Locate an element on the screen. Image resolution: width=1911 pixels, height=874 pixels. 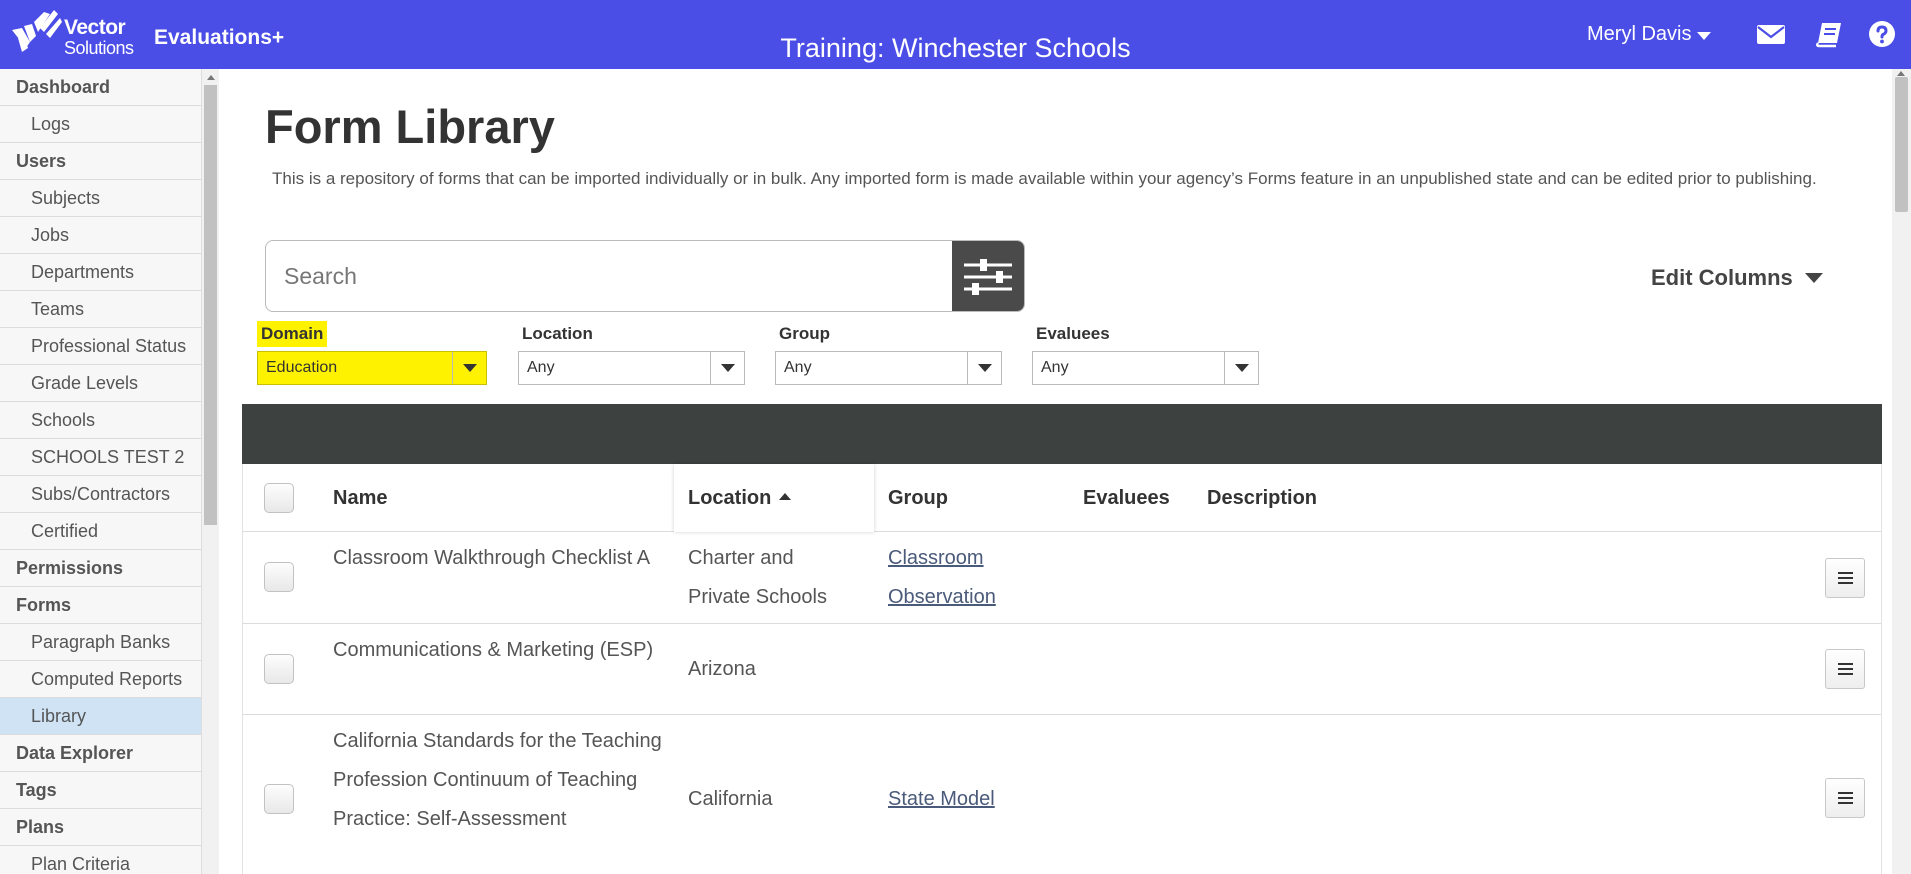
sidebar-item-logs: Logs is located at coordinates (100, 124).